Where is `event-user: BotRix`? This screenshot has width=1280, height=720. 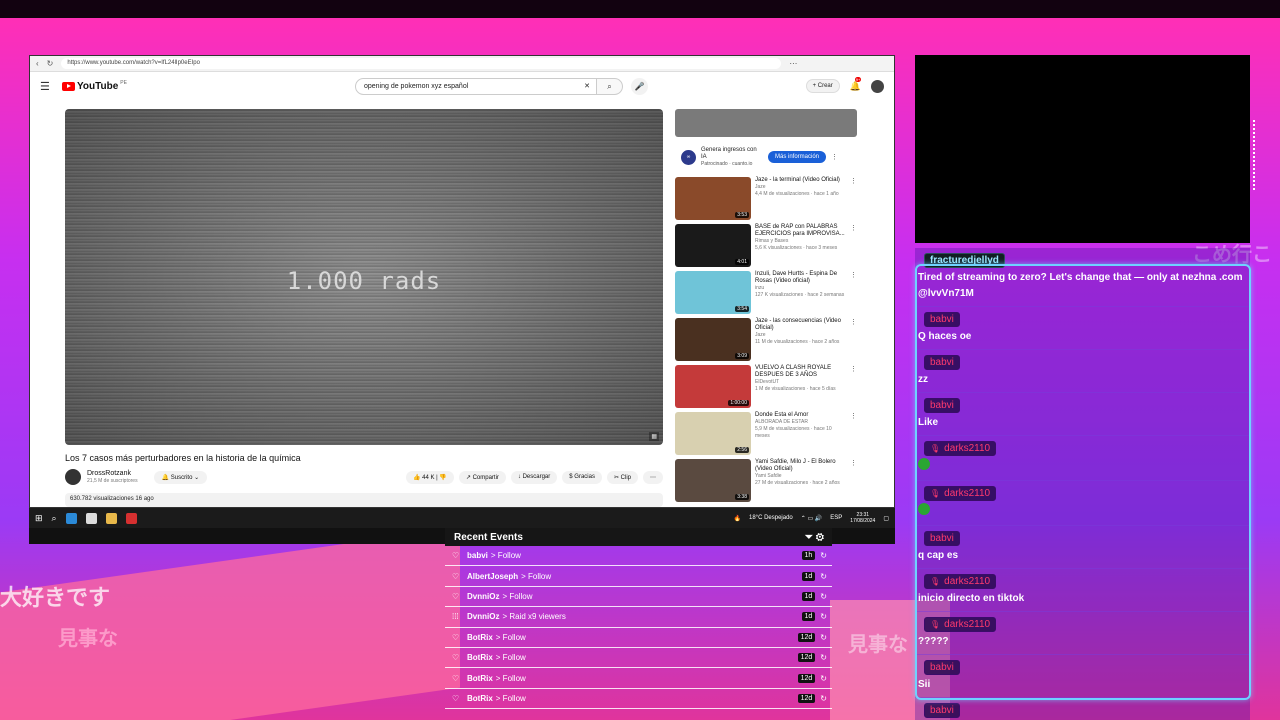 event-user: BotRix is located at coordinates (480, 678).